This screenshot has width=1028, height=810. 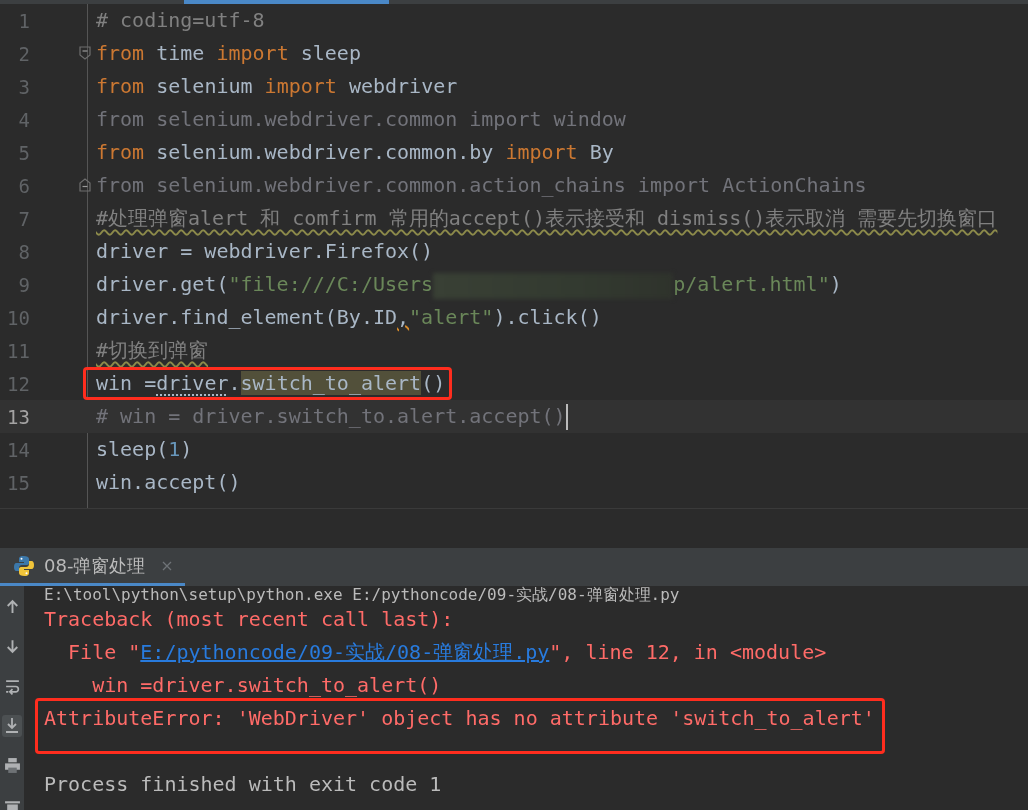 What do you see at coordinates (24, 565) in the screenshot?
I see `python-icon` at bounding box center [24, 565].